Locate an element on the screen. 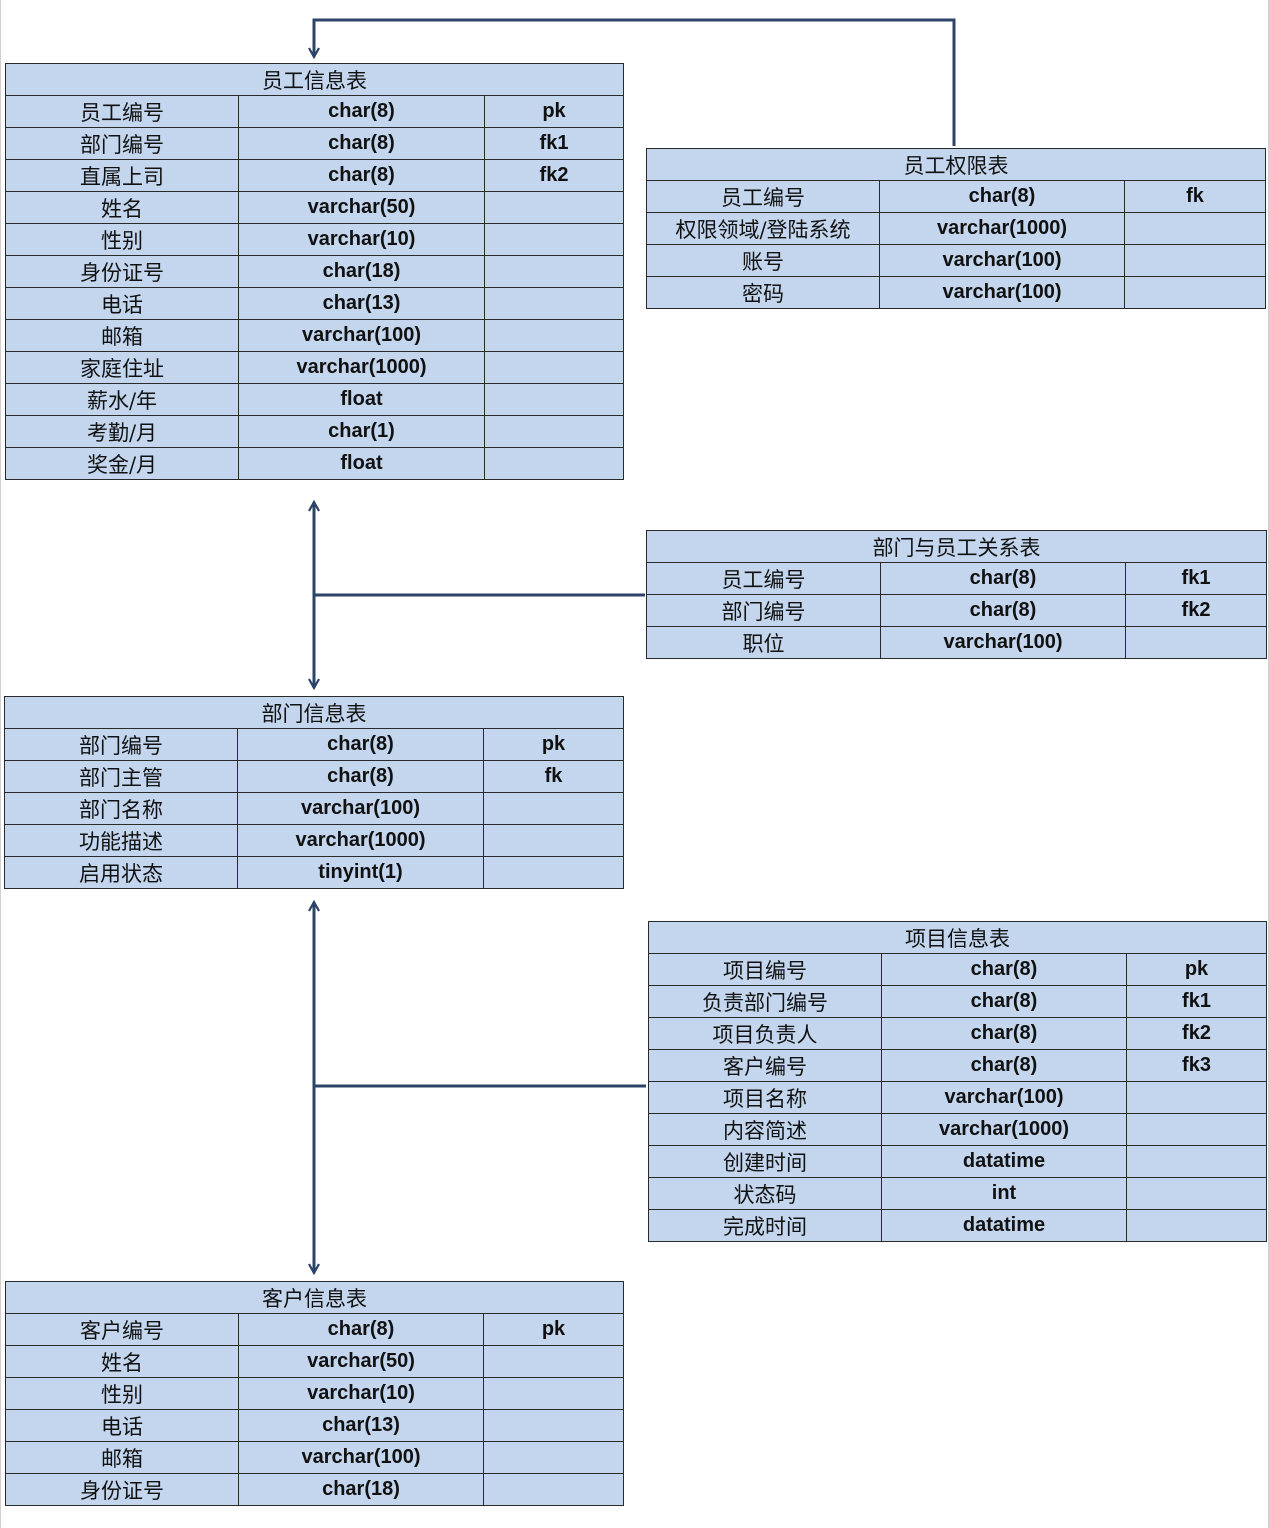 This screenshot has width=1269, height=1528. dept-emp-table-title: 部门与员工关系表 is located at coordinates (956, 546).